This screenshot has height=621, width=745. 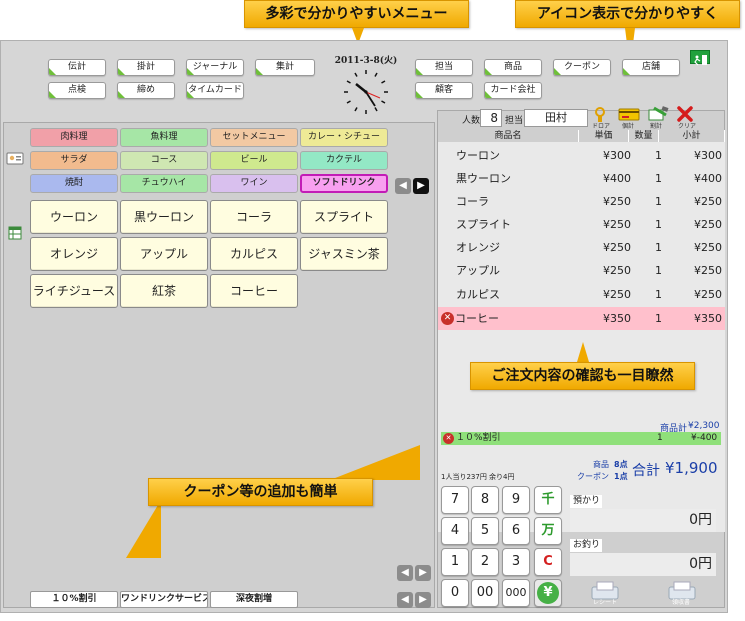 What do you see at coordinates (164, 599) in the screenshot?
I see `coupon-one-drink: ワンドリンクサービス` at bounding box center [164, 599].